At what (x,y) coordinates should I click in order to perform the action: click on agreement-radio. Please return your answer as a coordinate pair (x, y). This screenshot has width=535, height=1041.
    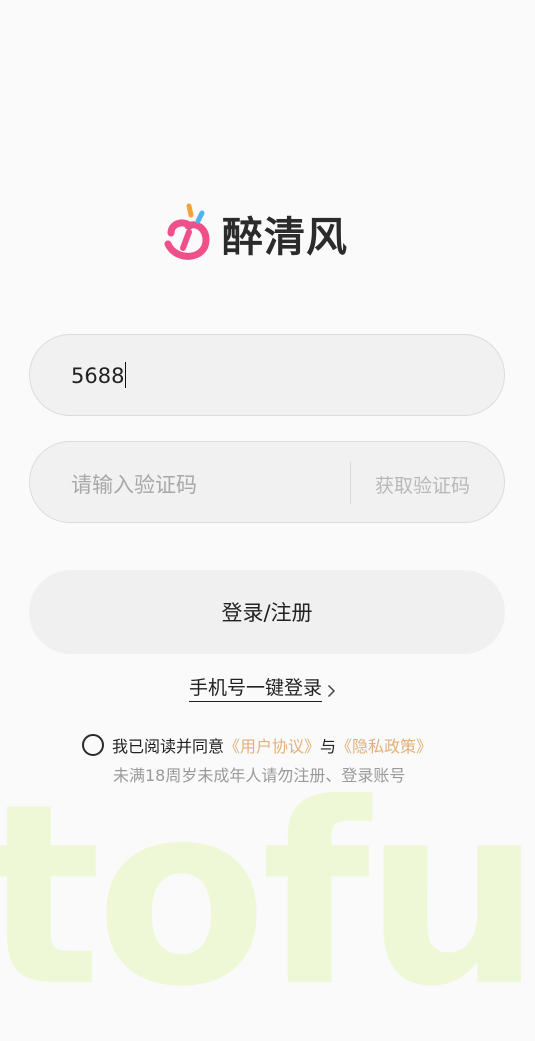
    Looking at the image, I should click on (93, 745).